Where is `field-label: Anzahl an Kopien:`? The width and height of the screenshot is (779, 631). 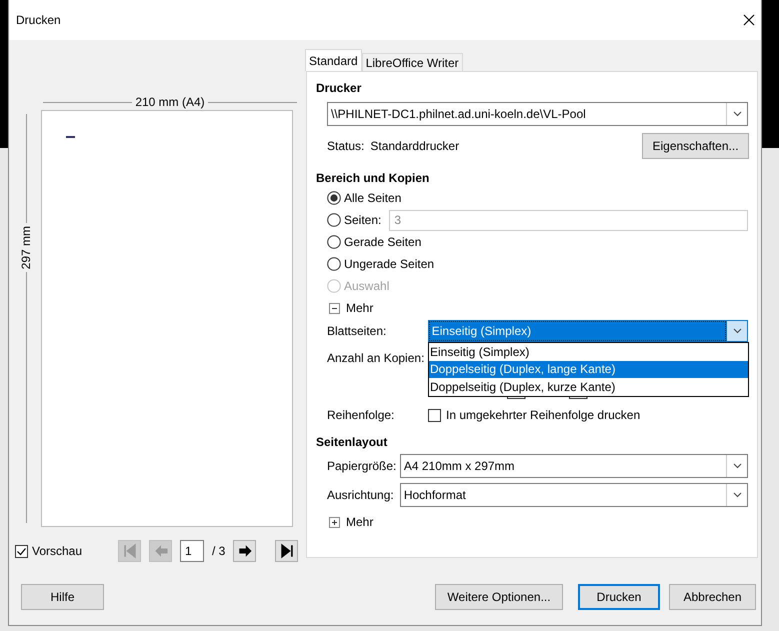
field-label: Anzahl an Kopien: is located at coordinates (376, 358).